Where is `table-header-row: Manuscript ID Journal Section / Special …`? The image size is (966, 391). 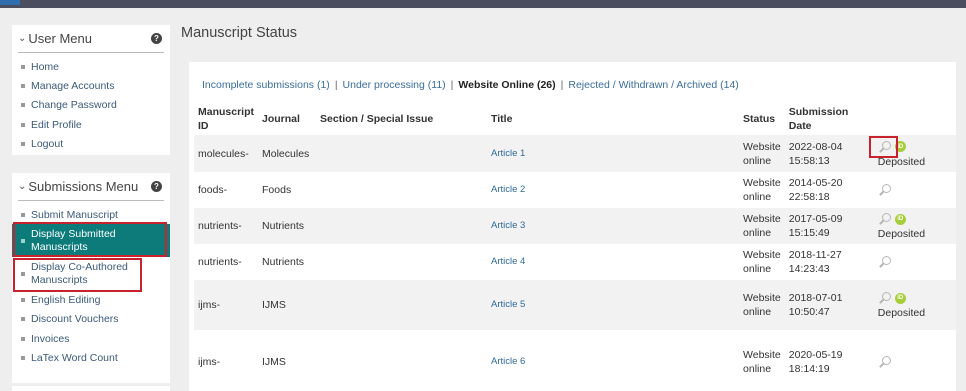
table-header-row: Manuscript ID Journal Section / Special … is located at coordinates (575, 118).